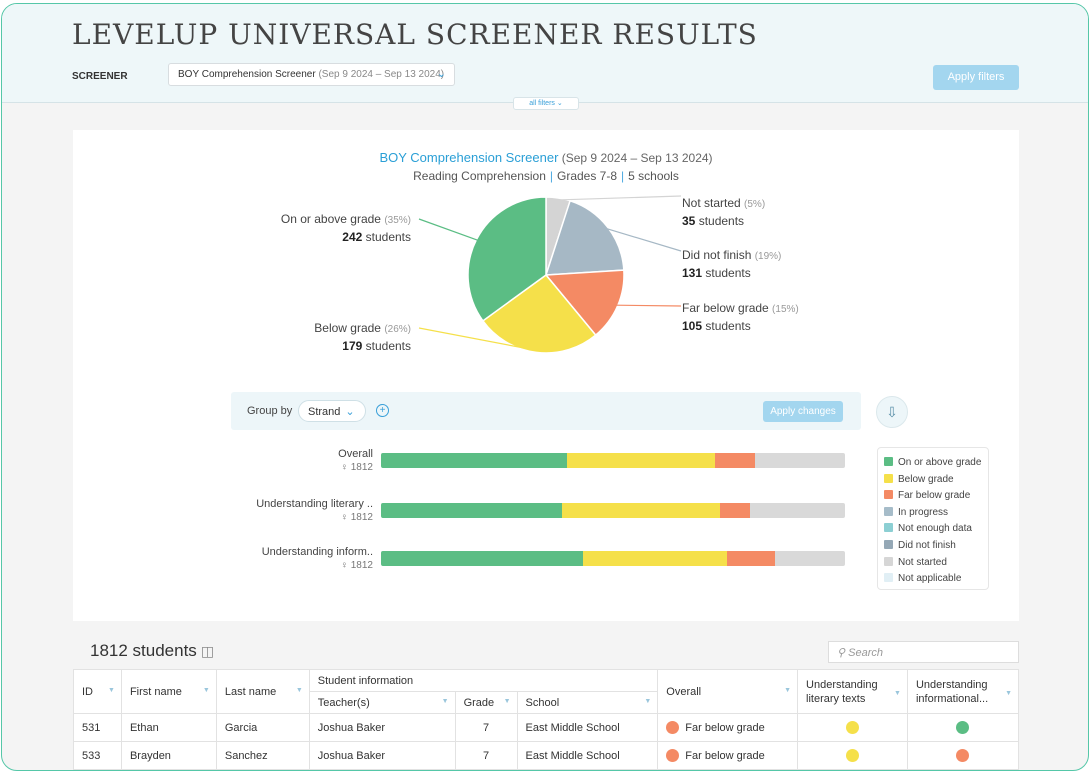 This screenshot has height=773, width=1091. What do you see at coordinates (934, 496) in the screenshot?
I see `legend-label: Far below grade` at bounding box center [934, 496].